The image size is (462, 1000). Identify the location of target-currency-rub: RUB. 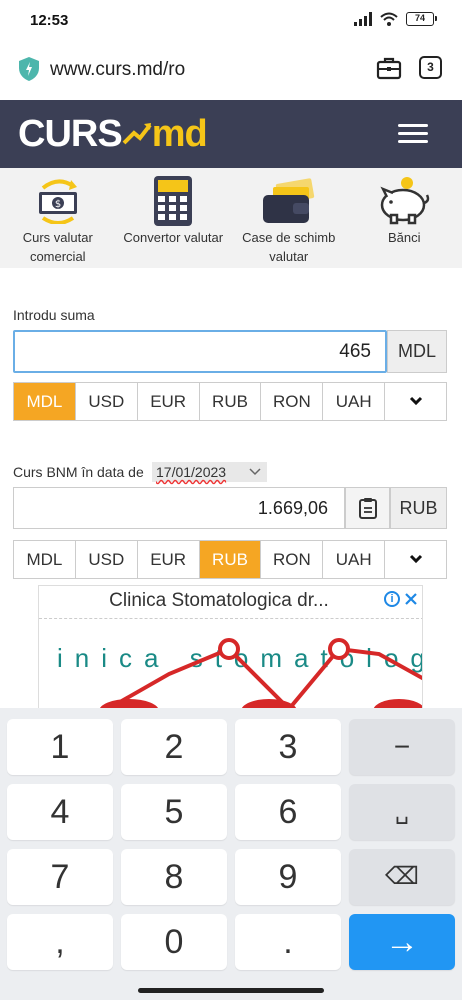
(230, 559).